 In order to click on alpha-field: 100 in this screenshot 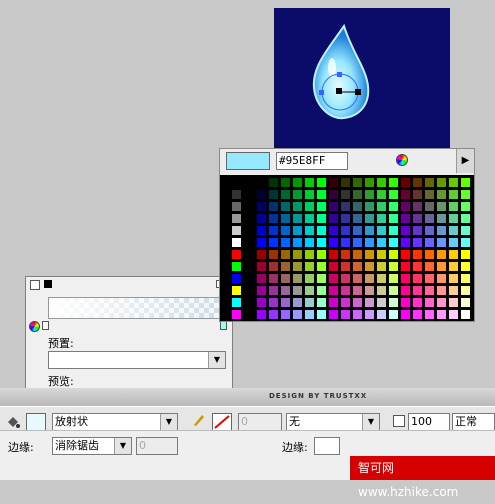, I will do `click(429, 422)`.